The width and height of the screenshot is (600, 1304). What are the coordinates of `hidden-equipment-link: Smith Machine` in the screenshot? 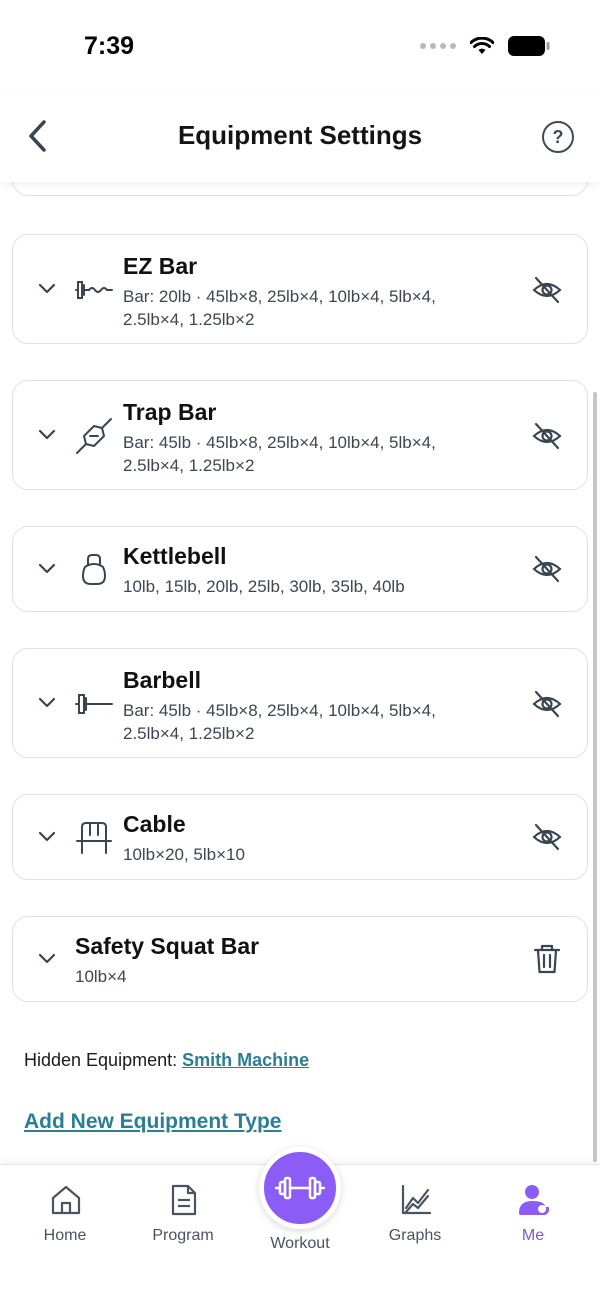 It's located at (245, 1060).